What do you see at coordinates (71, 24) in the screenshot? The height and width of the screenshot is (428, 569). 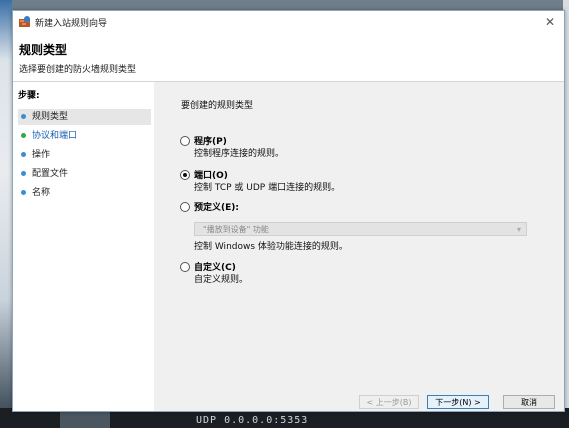 I see `window-title: 新建入站规则向导` at bounding box center [71, 24].